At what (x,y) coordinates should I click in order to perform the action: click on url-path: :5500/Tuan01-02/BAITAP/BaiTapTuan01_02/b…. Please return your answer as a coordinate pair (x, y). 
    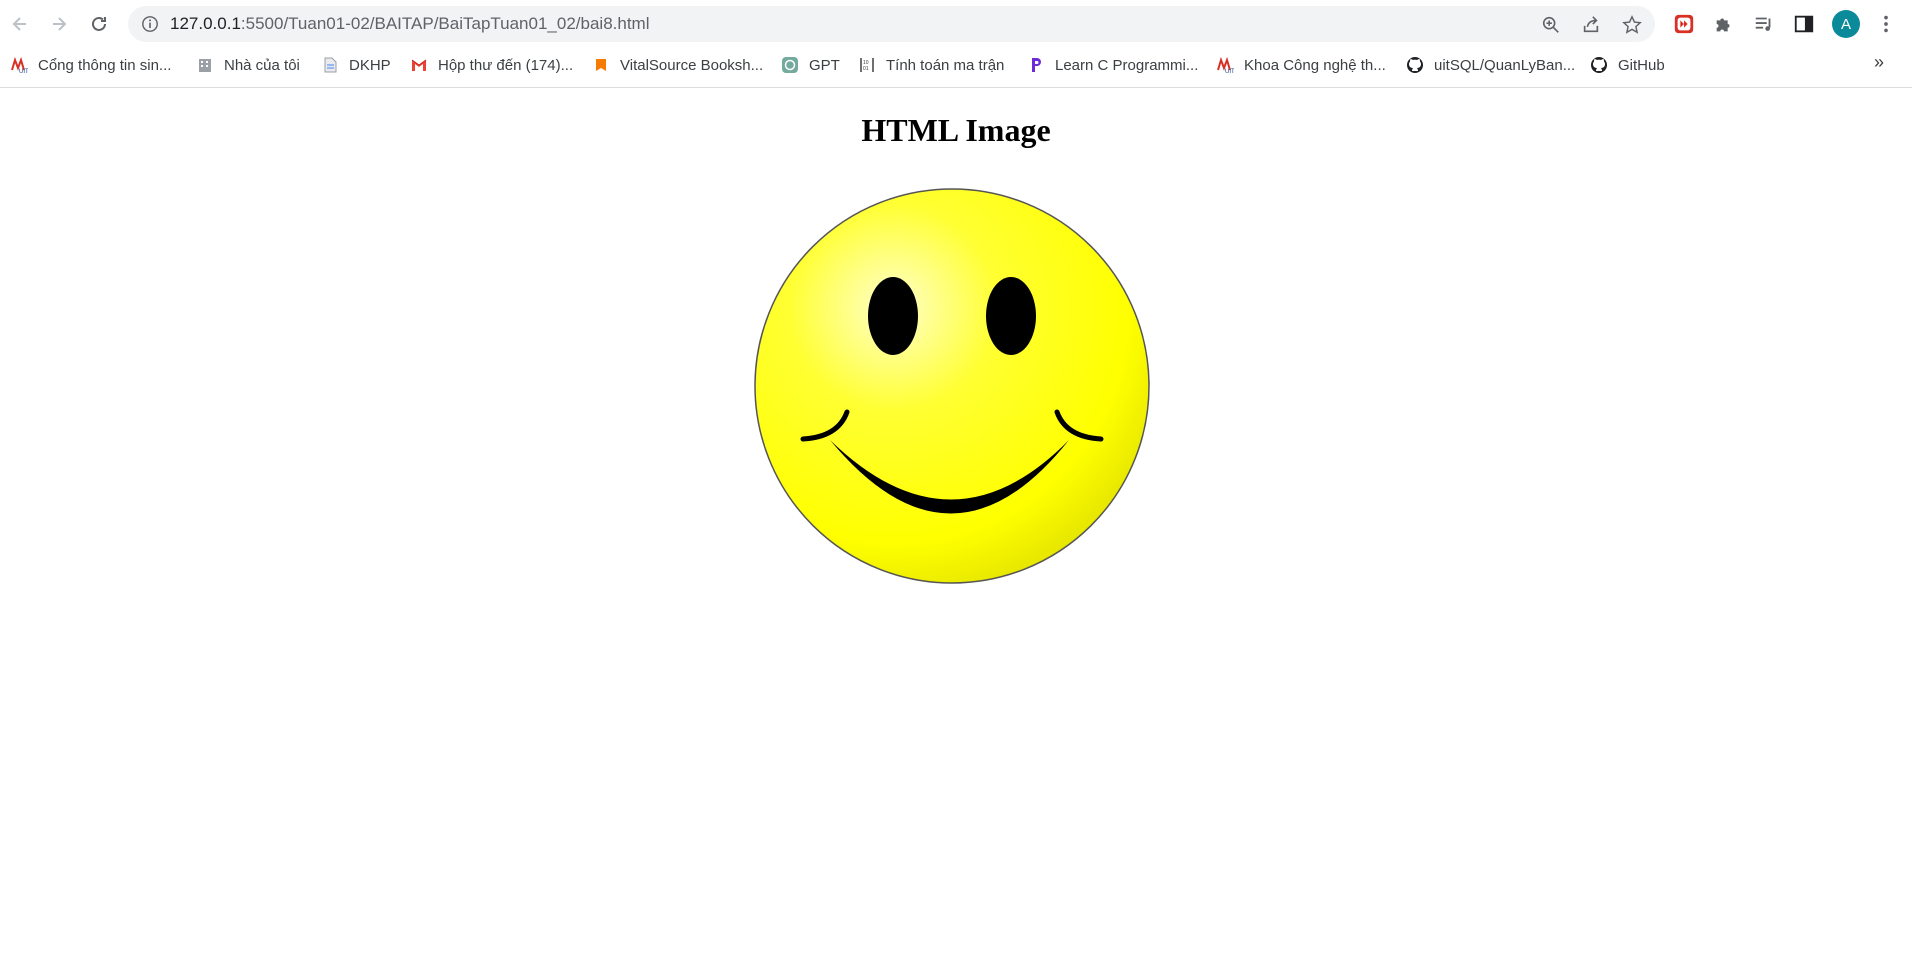
    Looking at the image, I should click on (445, 23).